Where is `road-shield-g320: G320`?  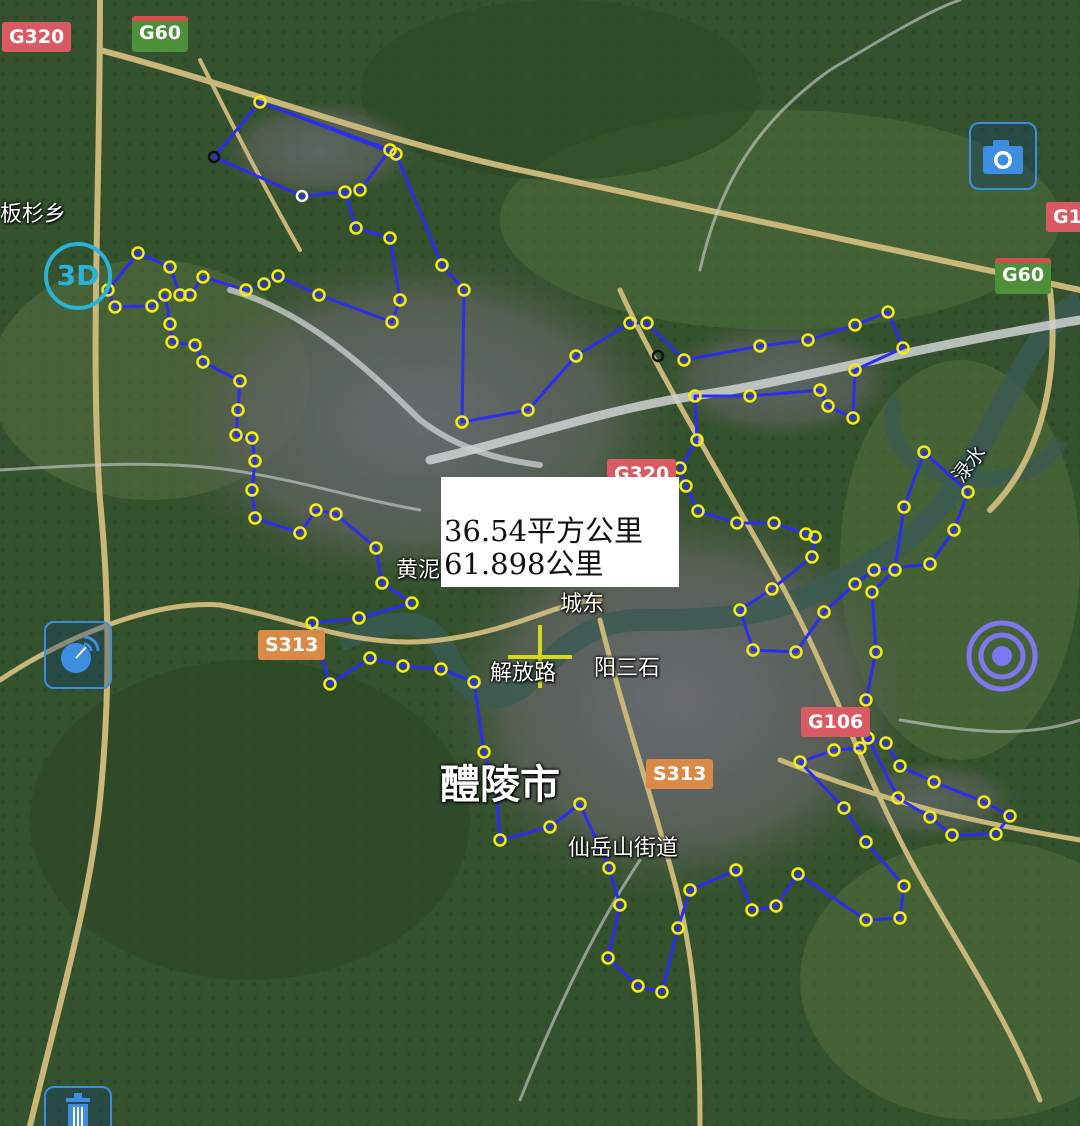
road-shield-g320: G320 is located at coordinates (37, 37).